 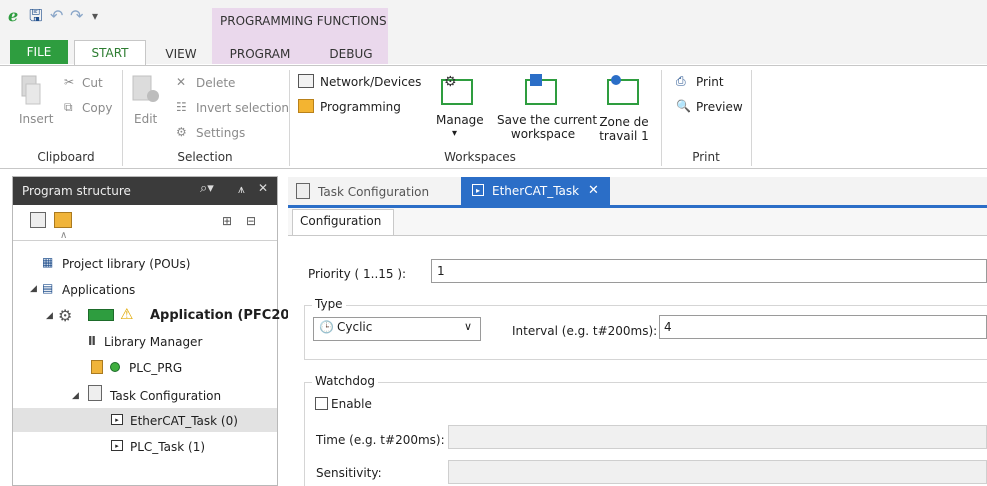 What do you see at coordinates (153, 342) in the screenshot?
I see `tree-item-library-manager: Library Manager` at bounding box center [153, 342].